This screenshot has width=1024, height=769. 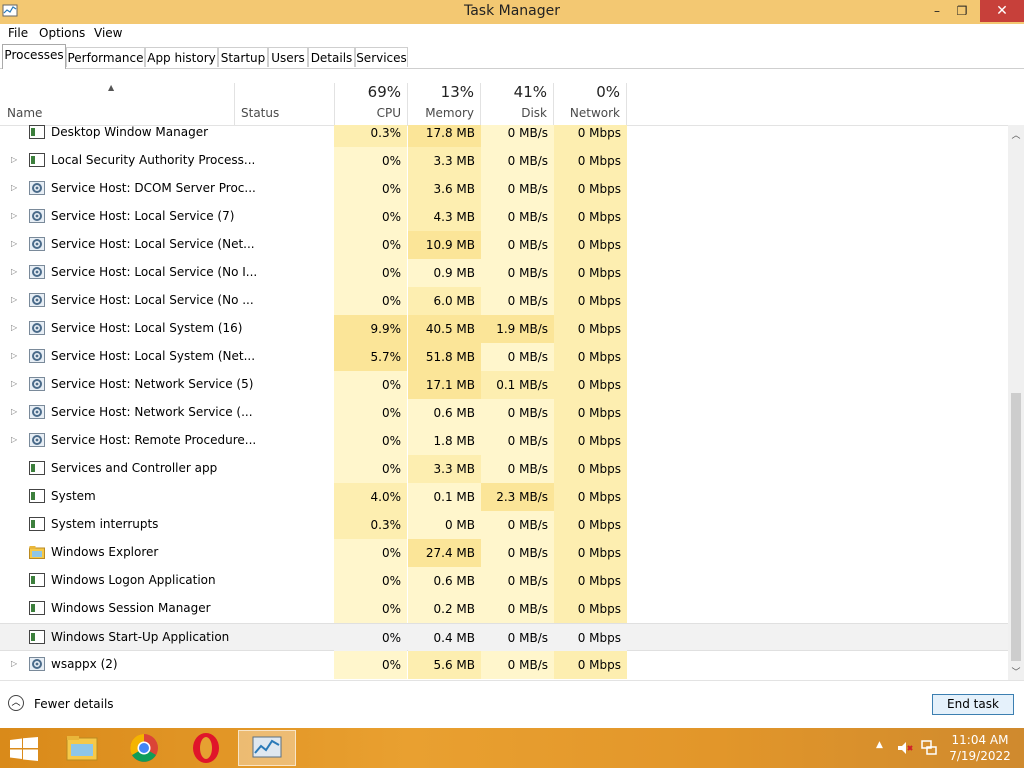 What do you see at coordinates (331, 57) in the screenshot?
I see `tab-details: Details` at bounding box center [331, 57].